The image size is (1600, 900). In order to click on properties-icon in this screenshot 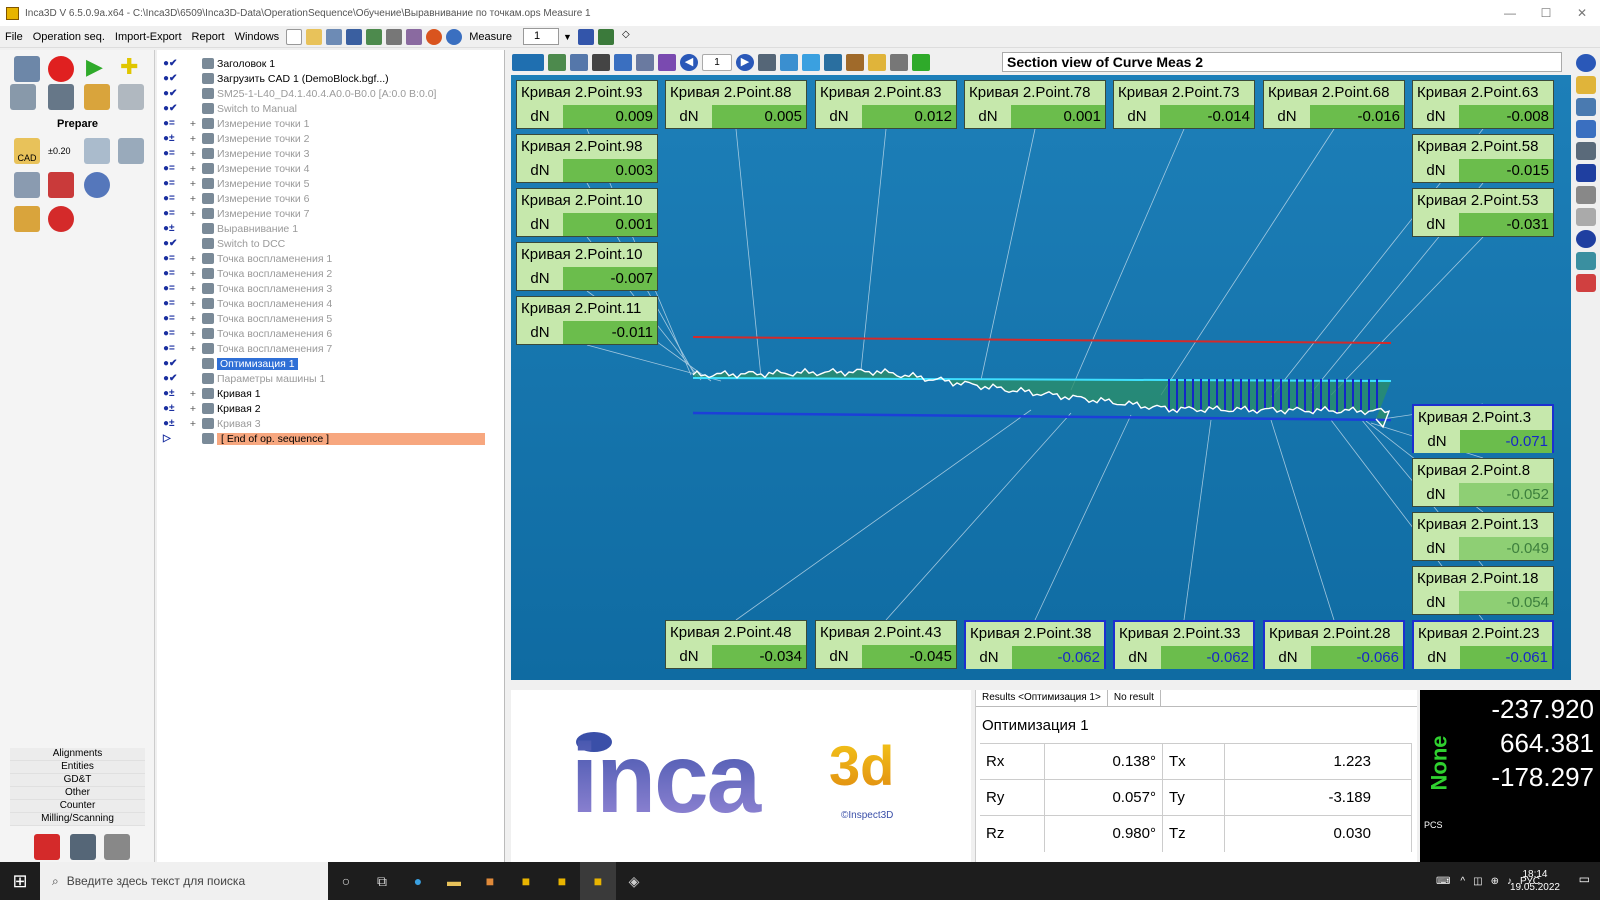, I will do `click(899, 62)`.